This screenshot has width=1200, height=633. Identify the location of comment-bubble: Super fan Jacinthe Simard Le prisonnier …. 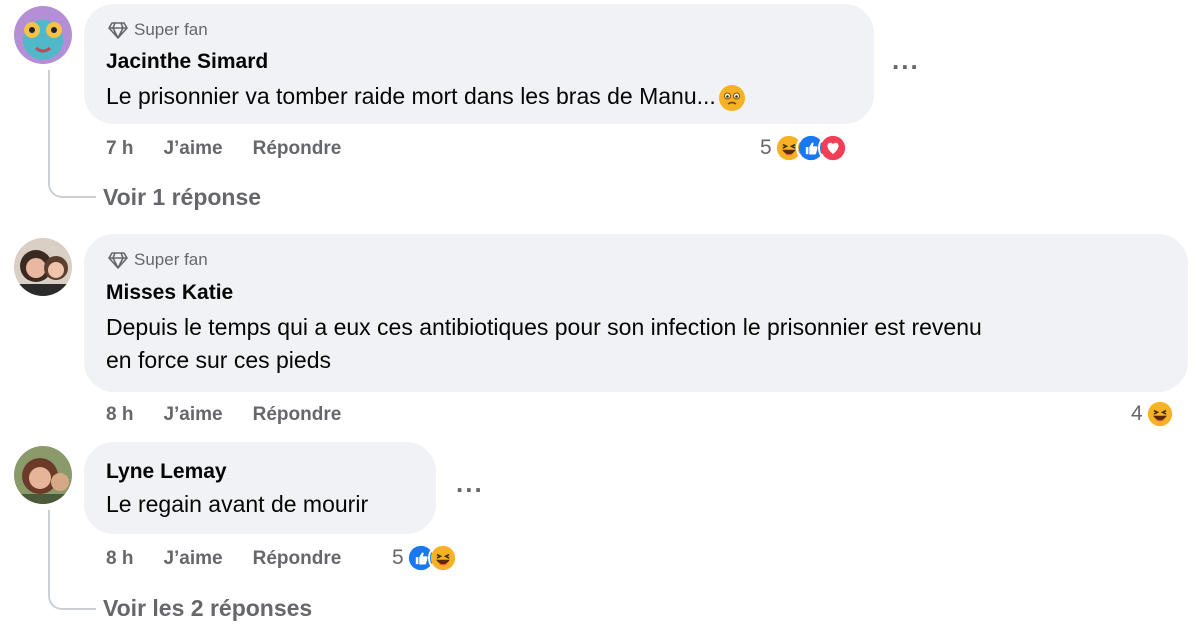
(479, 64).